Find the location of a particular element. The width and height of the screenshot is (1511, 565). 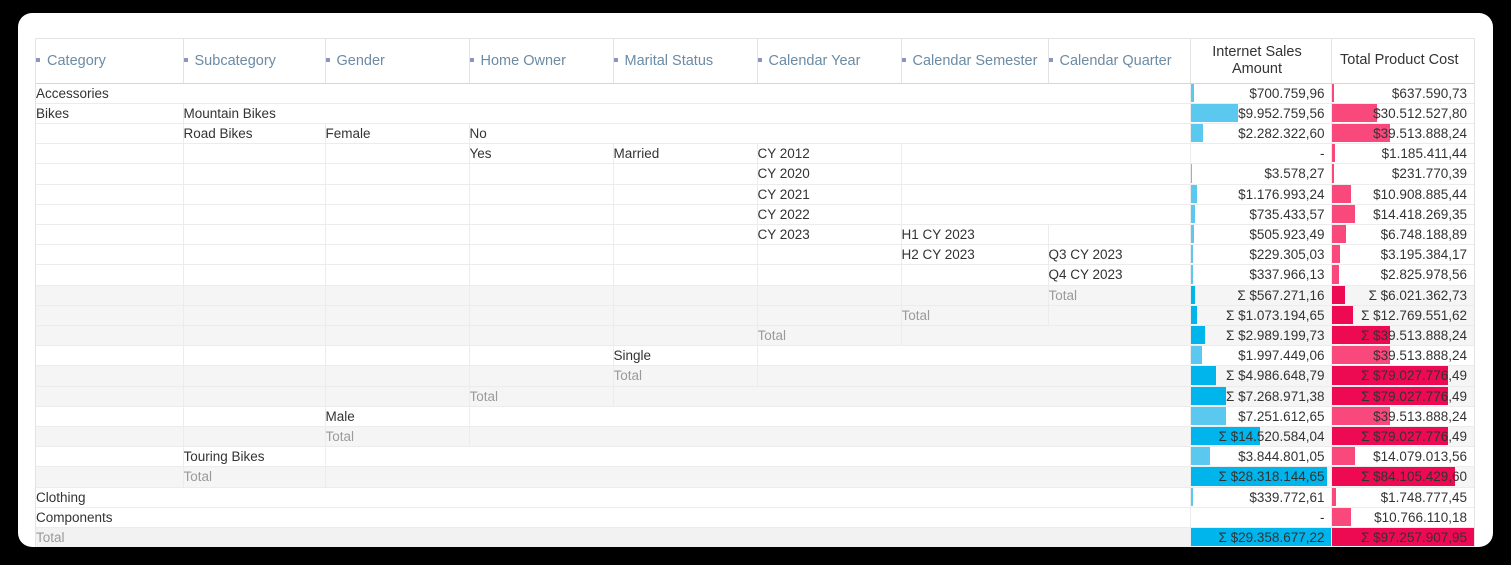

table-row: Yes Married CY 2012 - $1.185.411,44 is located at coordinates (755, 154).